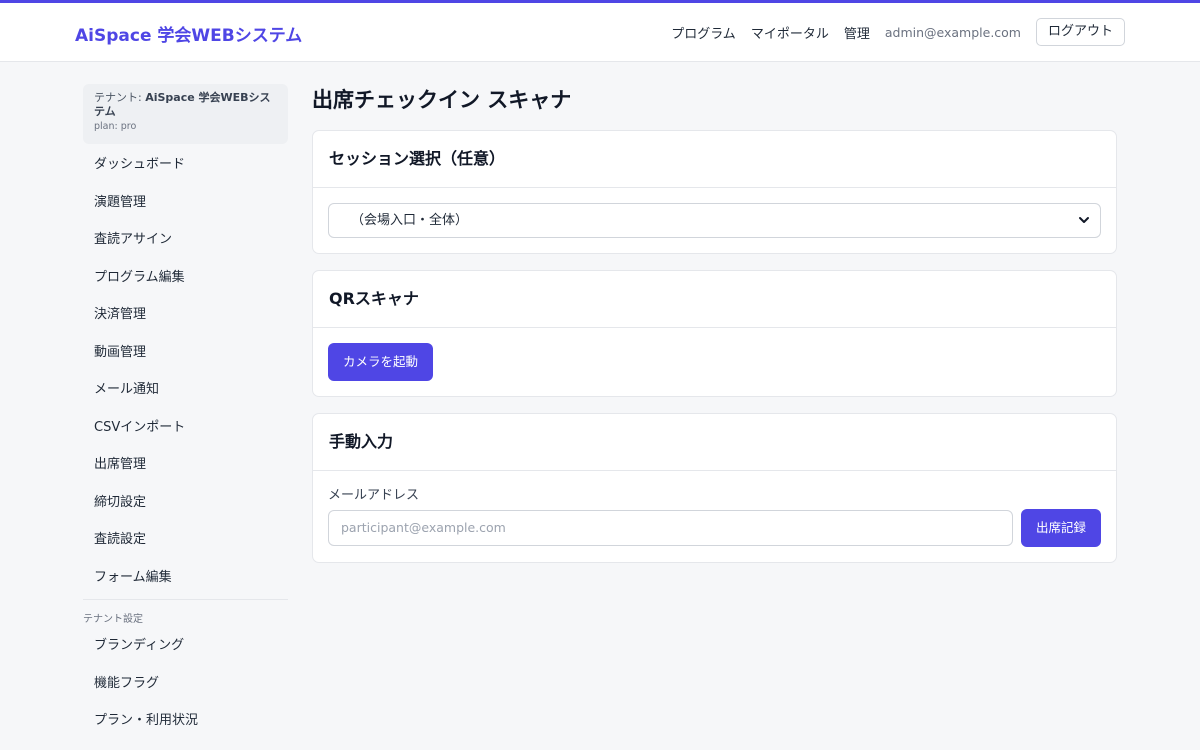 Image resolution: width=1200 pixels, height=750 pixels. I want to click on sidebar-item-dashboard: ダッシュボード, so click(185, 165).